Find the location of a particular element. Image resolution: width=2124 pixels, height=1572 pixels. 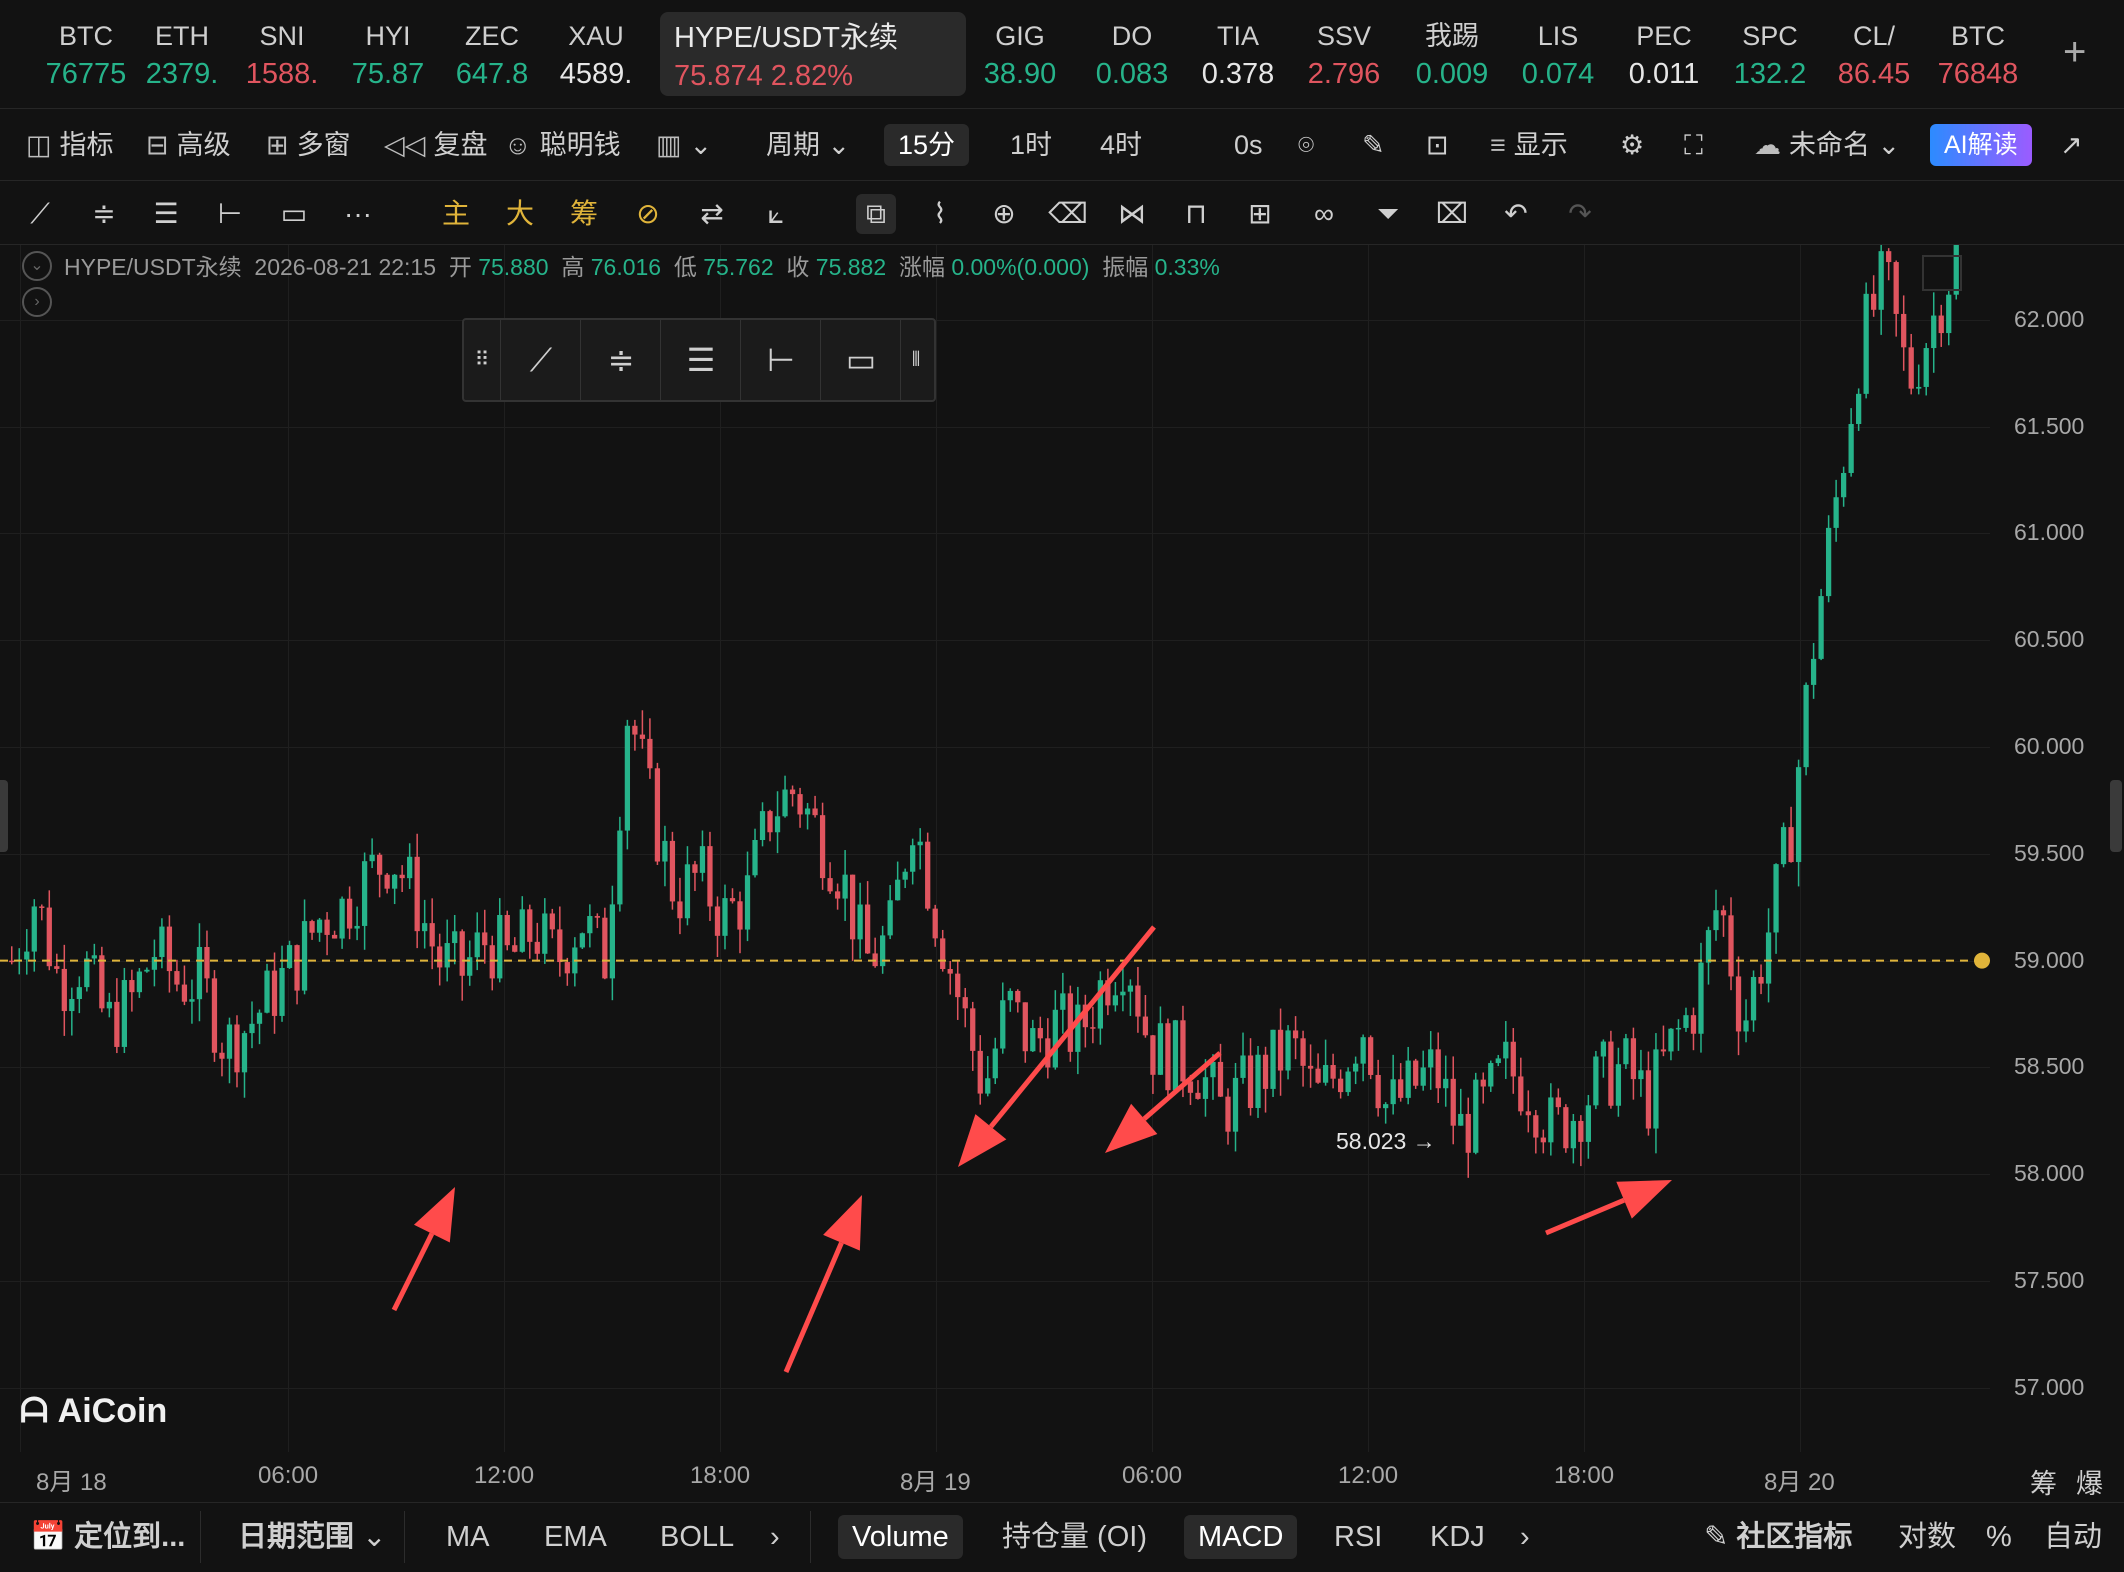

boll-button: BOLL is located at coordinates (697, 1537).